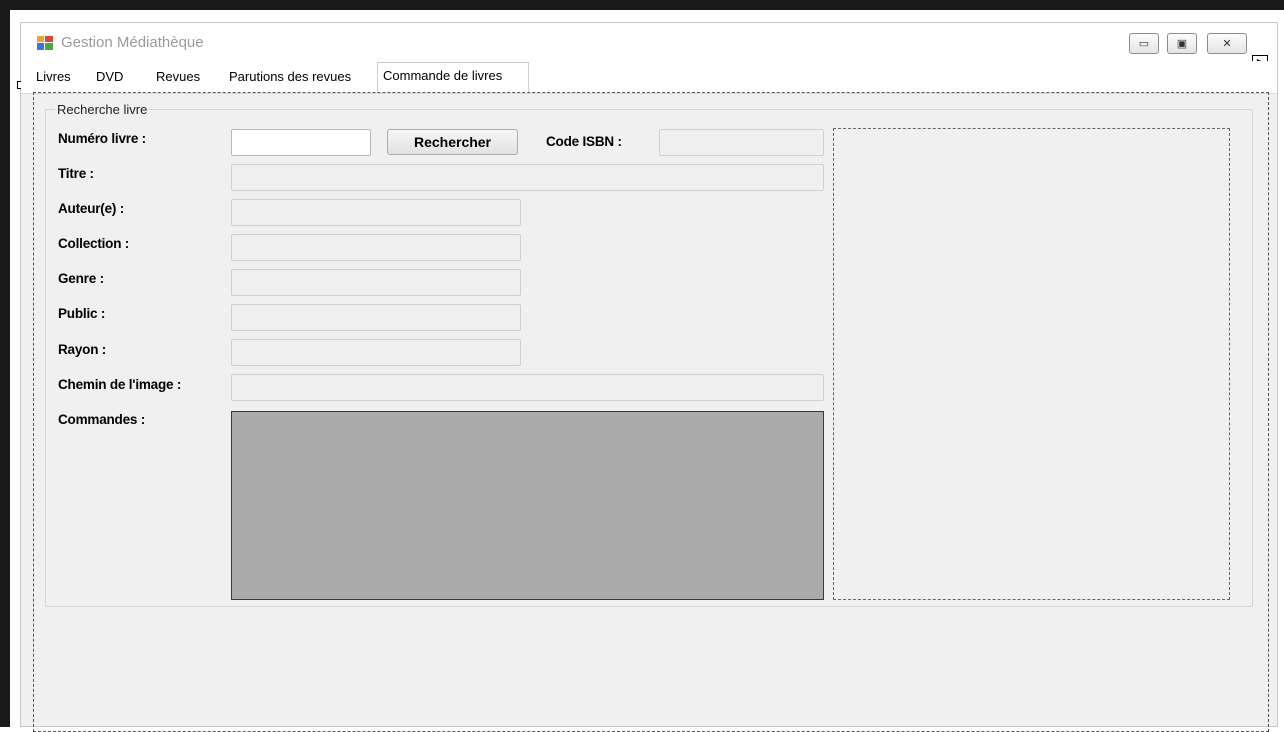  I want to click on label-collection: Collection :, so click(94, 243).